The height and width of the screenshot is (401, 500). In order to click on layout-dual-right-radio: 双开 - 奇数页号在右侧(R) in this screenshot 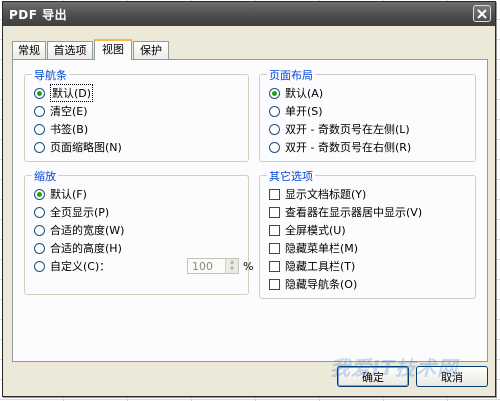, I will do `click(340, 147)`.